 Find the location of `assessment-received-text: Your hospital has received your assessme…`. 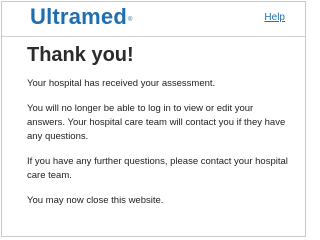

assessment-received-text: Your hospital has received your assessme… is located at coordinates (121, 83).